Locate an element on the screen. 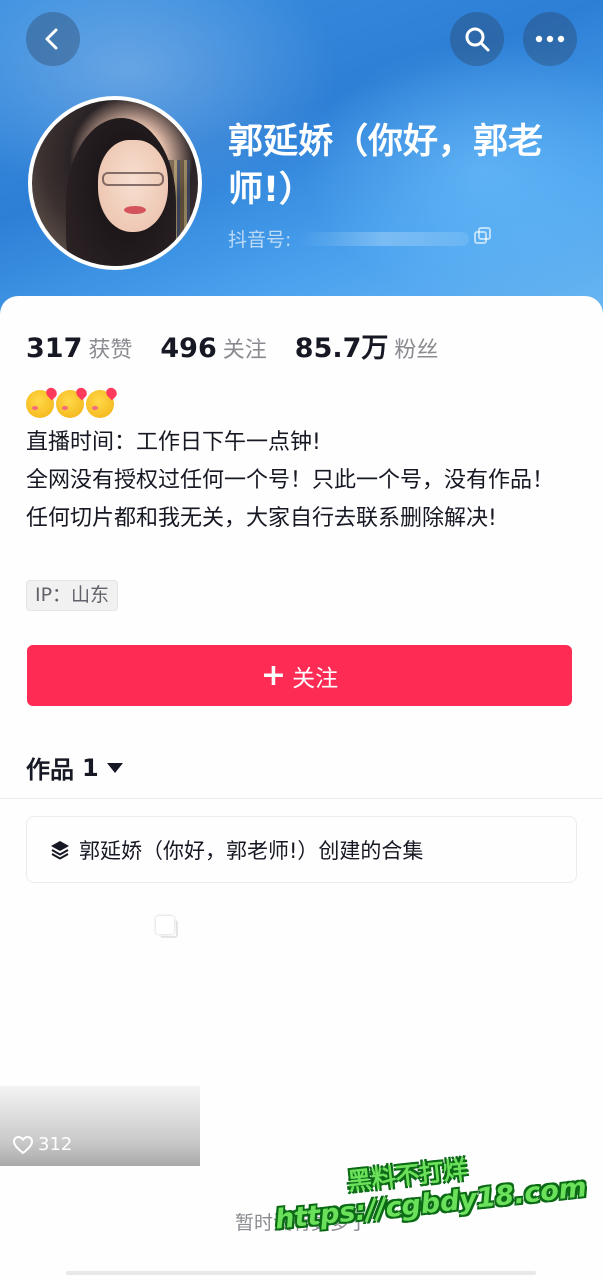 This screenshot has height=1280, width=603. stat-likes: 317 获赞 is located at coordinates (79, 348).